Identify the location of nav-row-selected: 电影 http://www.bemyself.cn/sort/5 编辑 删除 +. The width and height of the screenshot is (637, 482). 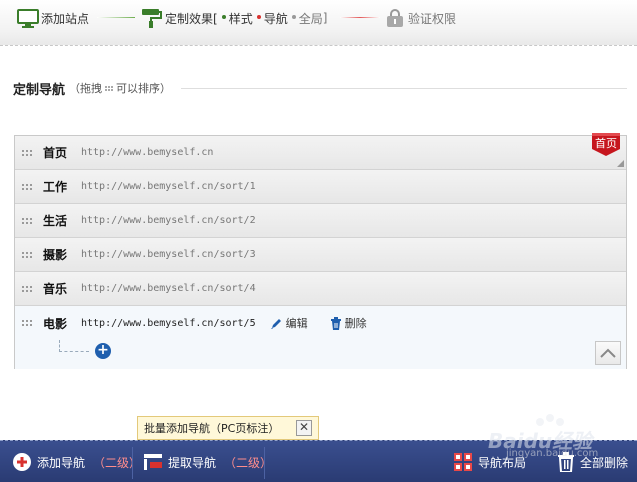
(320, 337).